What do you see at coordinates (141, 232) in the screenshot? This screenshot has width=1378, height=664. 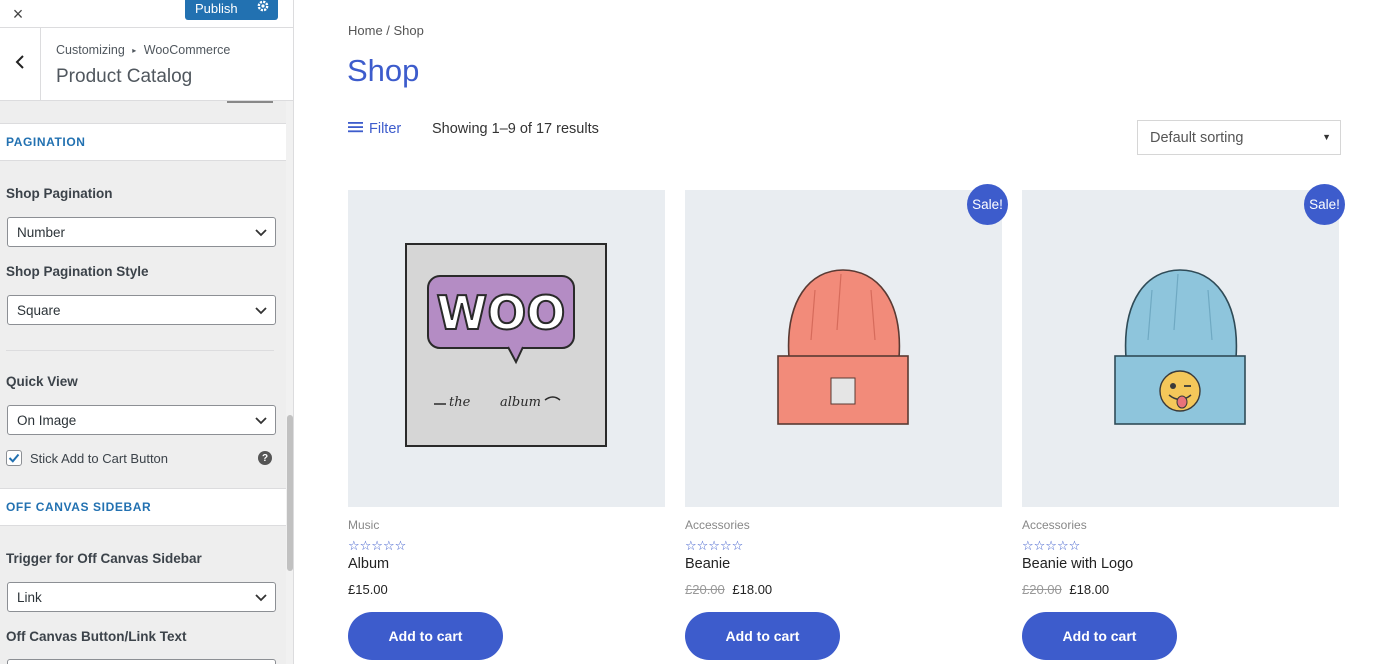 I see `shop-pagination-select: Number` at bounding box center [141, 232].